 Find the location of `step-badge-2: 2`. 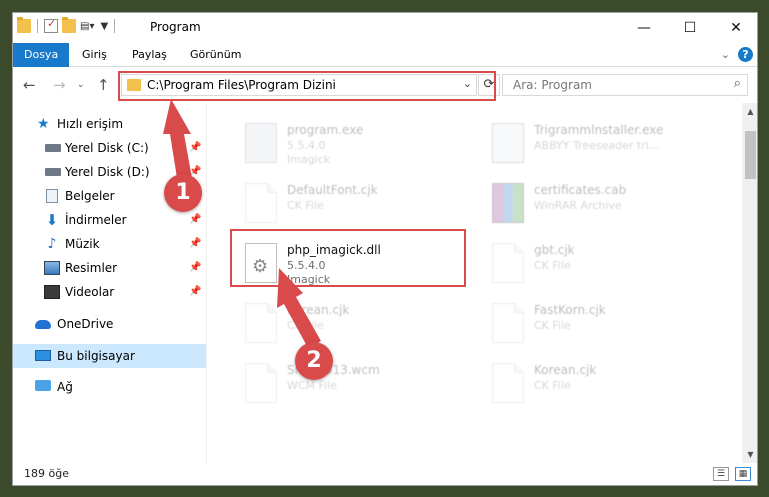

step-badge-2: 2 is located at coordinates (314, 361).